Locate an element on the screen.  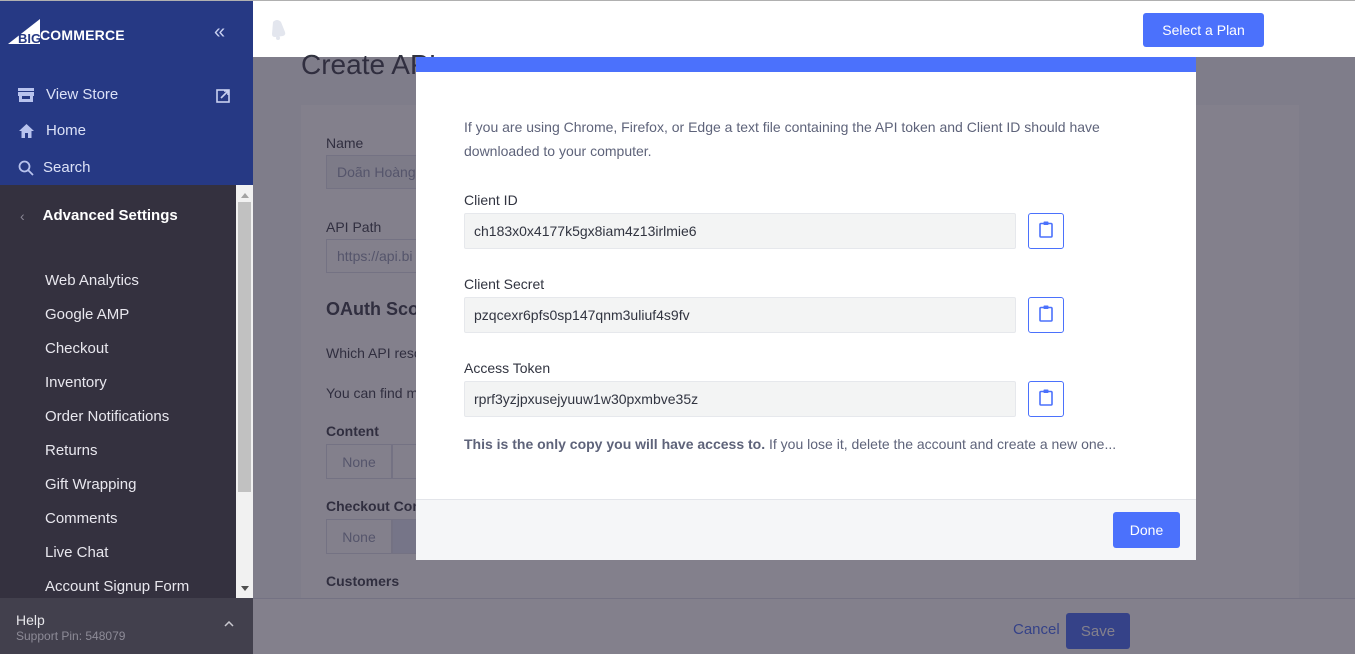
access-token-field: rprf3yzjpxusejyuuw1w30pxmbve35z is located at coordinates (740, 399).